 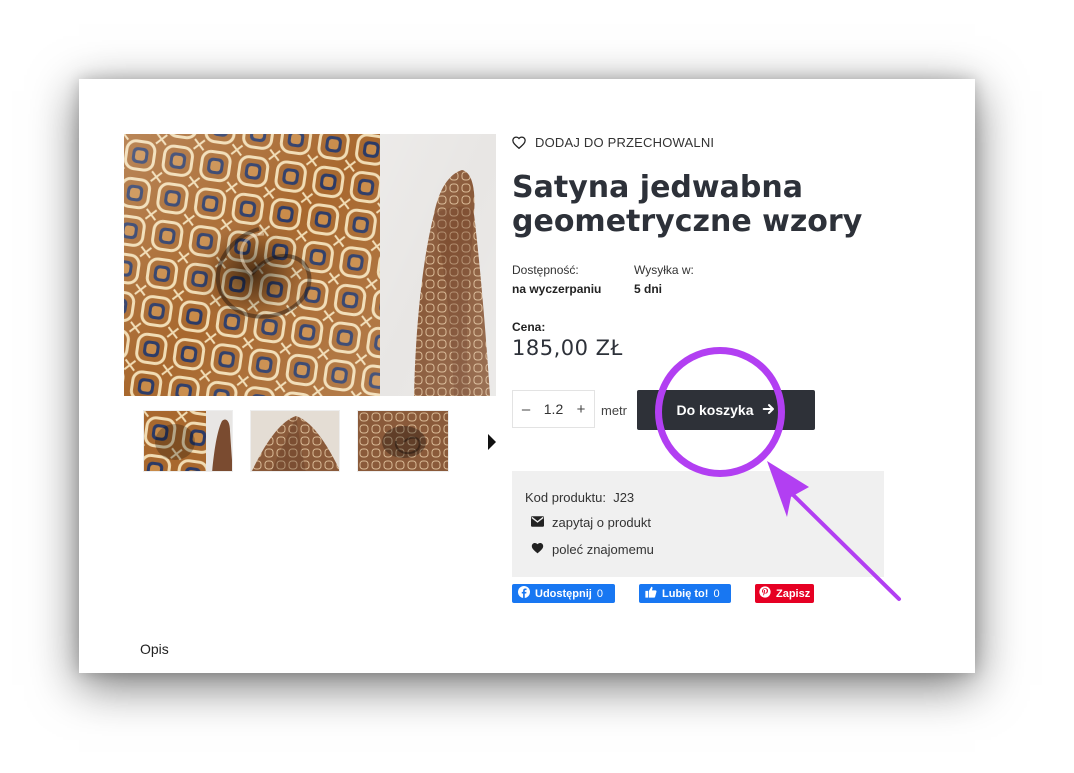 What do you see at coordinates (715, 410) in the screenshot?
I see `add-to-cart-label: Do koszyka` at bounding box center [715, 410].